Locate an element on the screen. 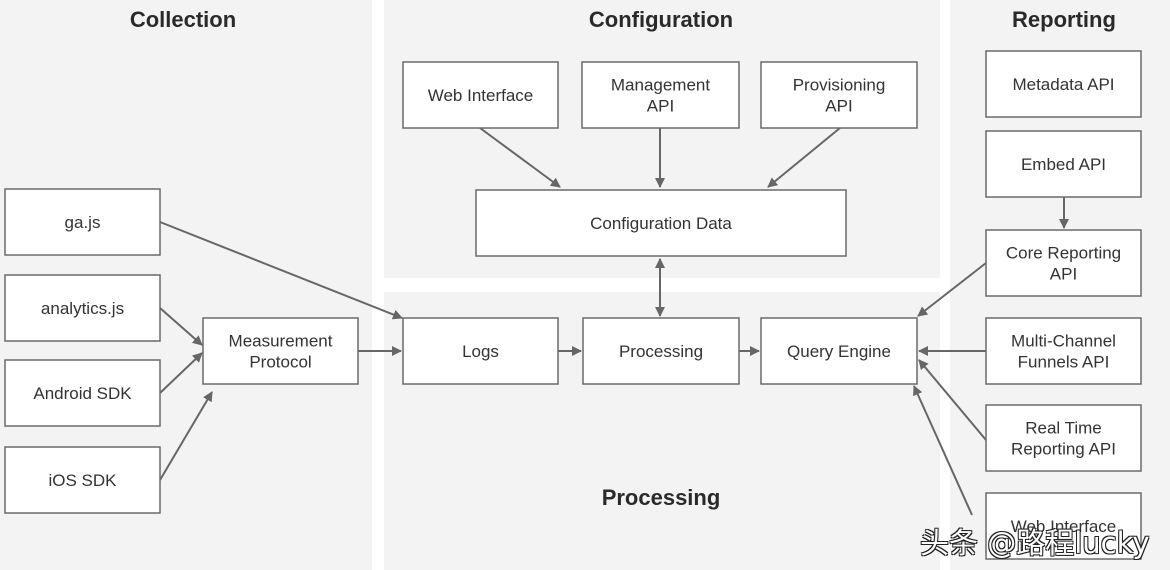  box-label: Processing is located at coordinates (661, 351).